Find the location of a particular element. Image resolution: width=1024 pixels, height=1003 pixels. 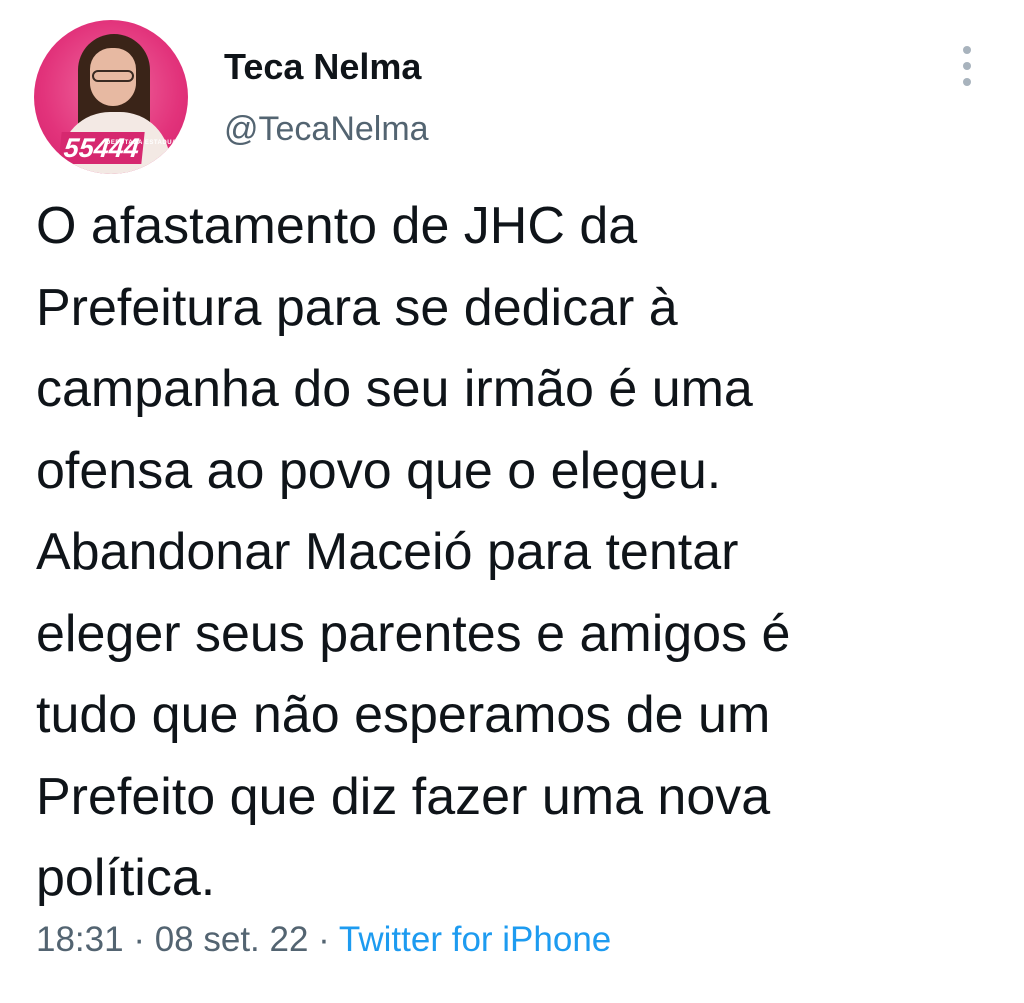

avatar-badge-number: 55444 is located at coordinates (101, 148).